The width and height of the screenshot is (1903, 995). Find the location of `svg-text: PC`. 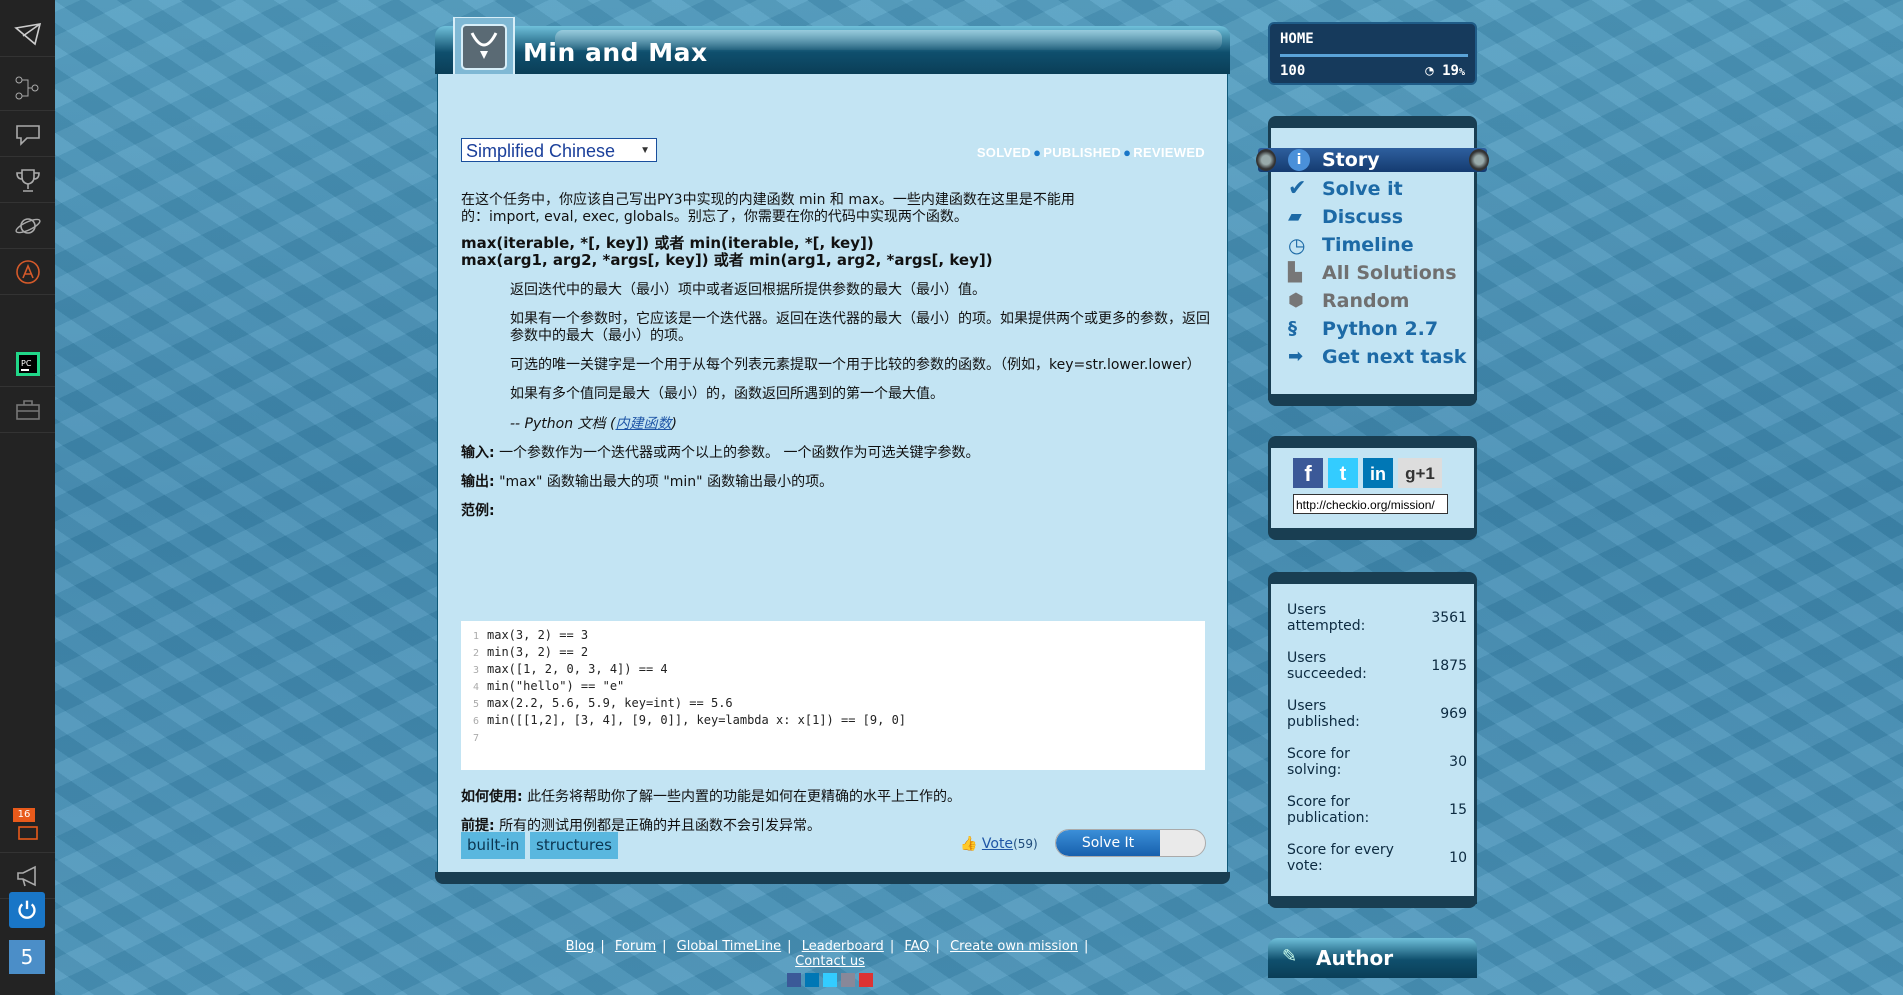

svg-text: PC is located at coordinates (26, 363).